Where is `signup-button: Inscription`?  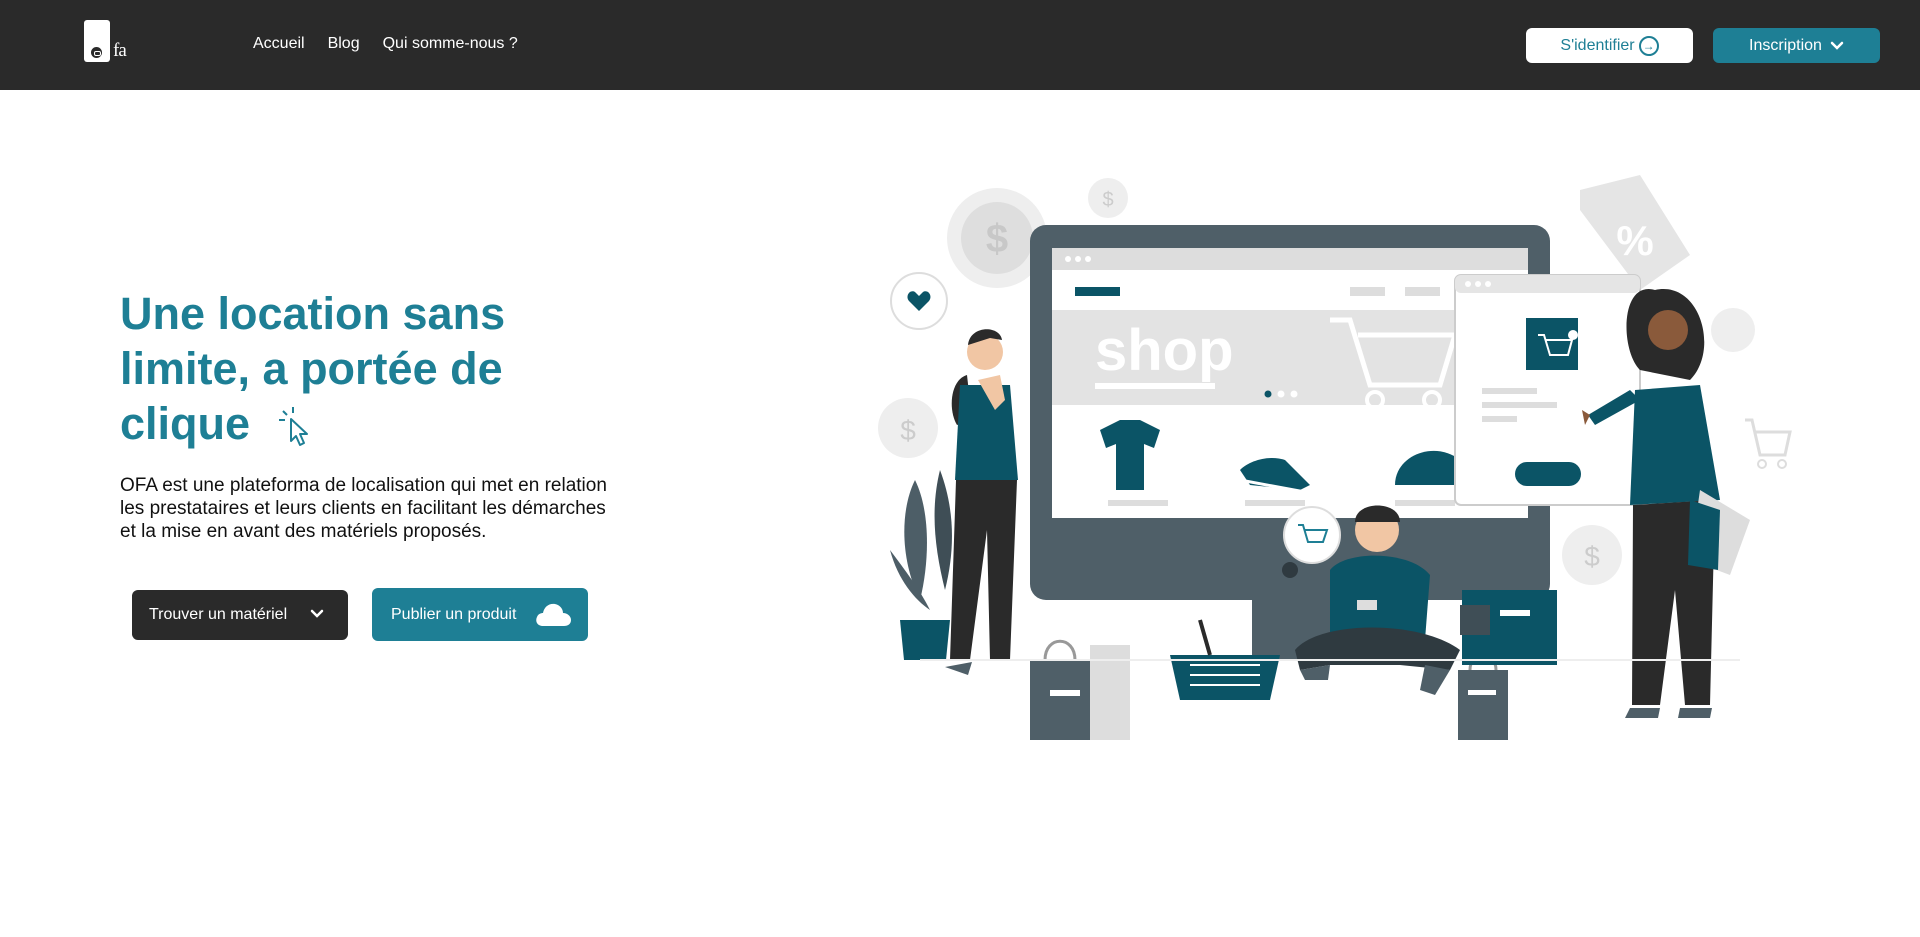
signup-button: Inscription is located at coordinates (1796, 45).